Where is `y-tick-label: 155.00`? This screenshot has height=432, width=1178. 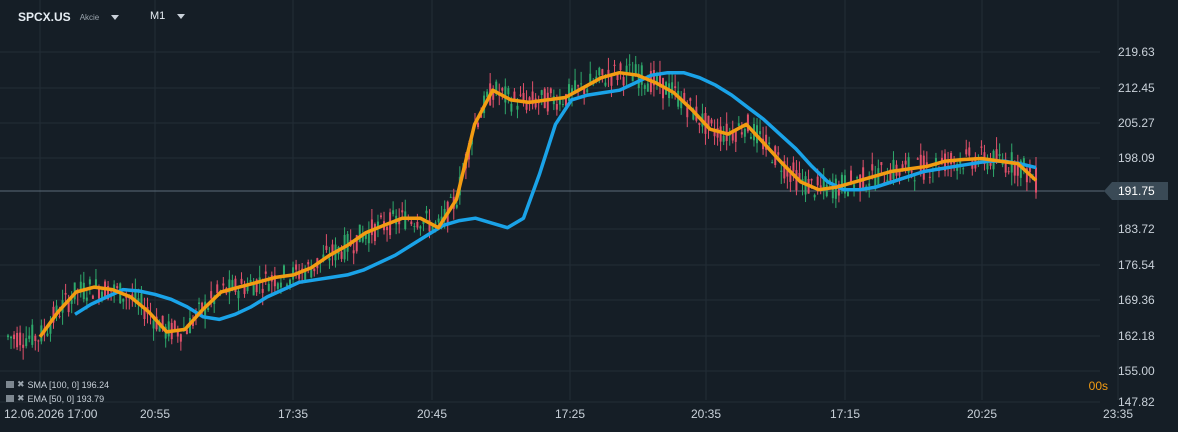 y-tick-label: 155.00 is located at coordinates (1136, 371).